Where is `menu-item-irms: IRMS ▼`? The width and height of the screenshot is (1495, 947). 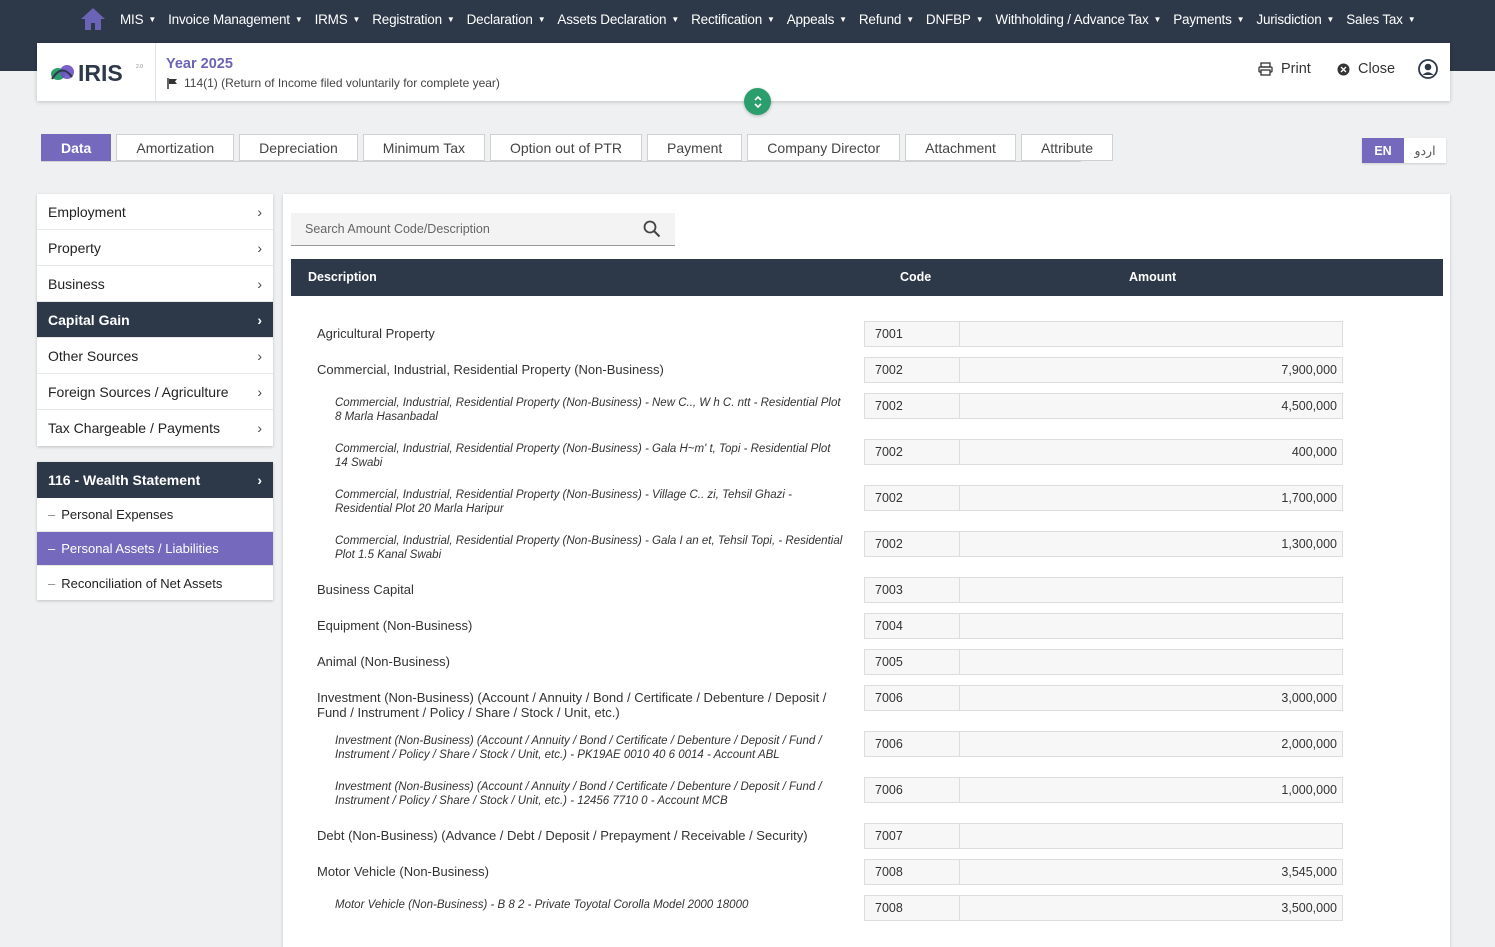
menu-item-irms: IRMS ▼ is located at coordinates (338, 19).